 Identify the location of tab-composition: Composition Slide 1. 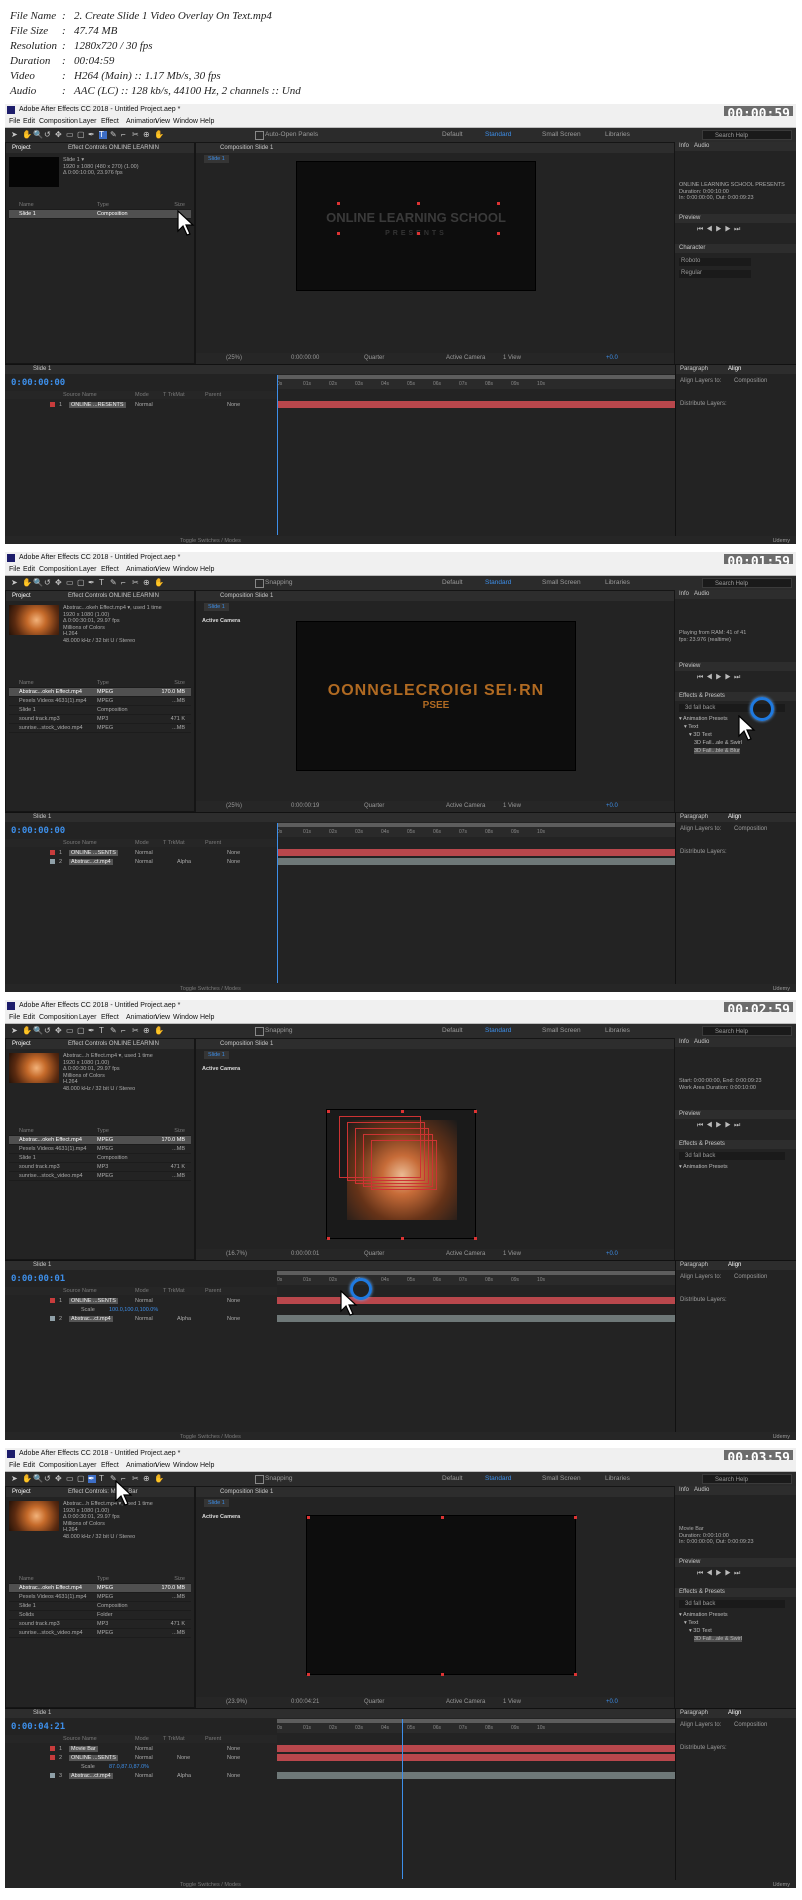
(246, 1492).